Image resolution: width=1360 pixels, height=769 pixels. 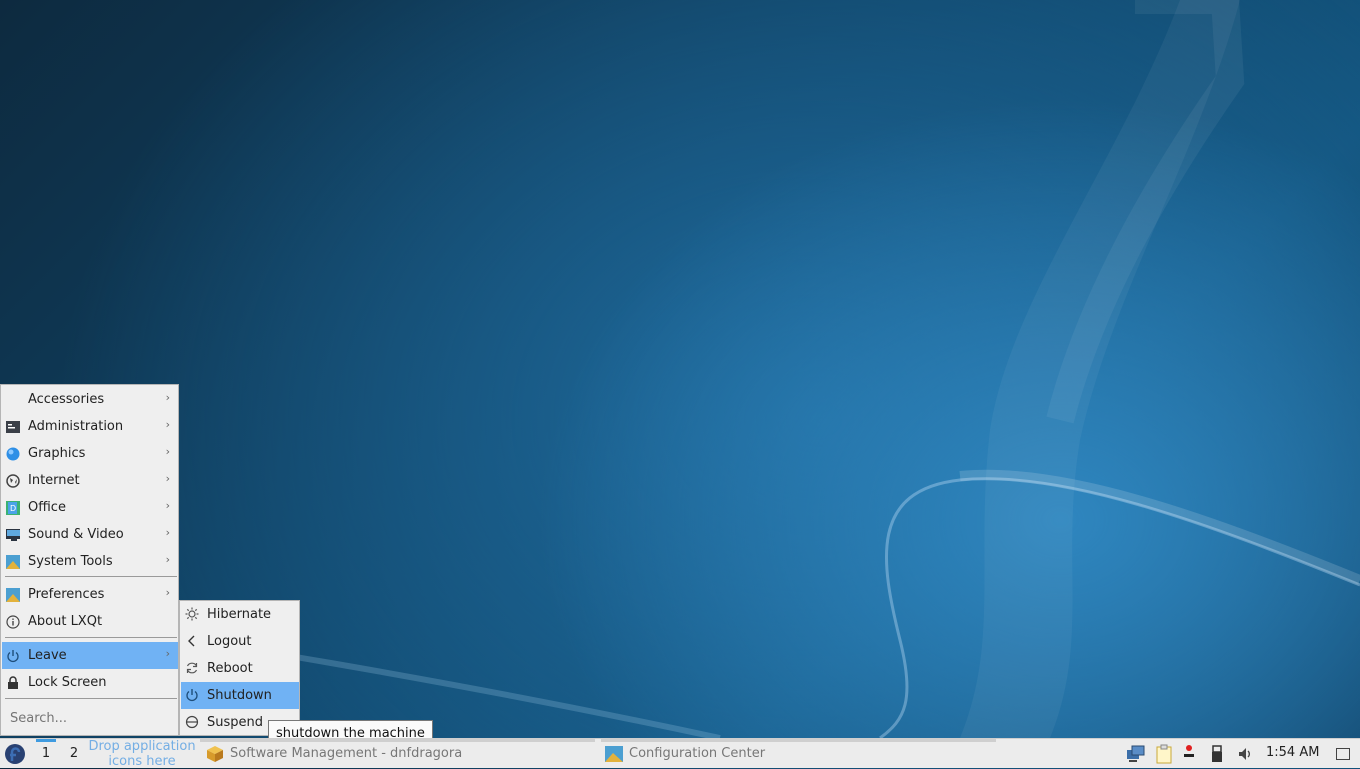 I want to click on task-button-dnfdragora: Software Management - dnfdragora, so click(x=397, y=753).